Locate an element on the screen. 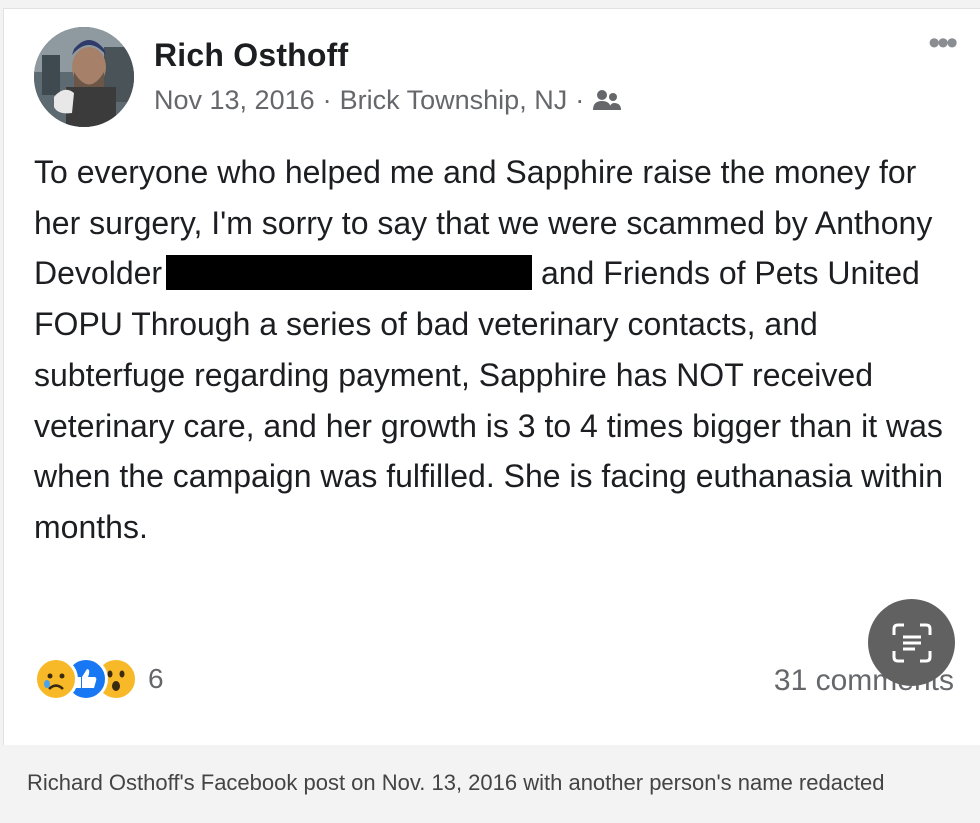 The height and width of the screenshot is (823, 980). post-meta: Nov 13, 2016 · Brick Township, NJ · is located at coordinates (388, 100).